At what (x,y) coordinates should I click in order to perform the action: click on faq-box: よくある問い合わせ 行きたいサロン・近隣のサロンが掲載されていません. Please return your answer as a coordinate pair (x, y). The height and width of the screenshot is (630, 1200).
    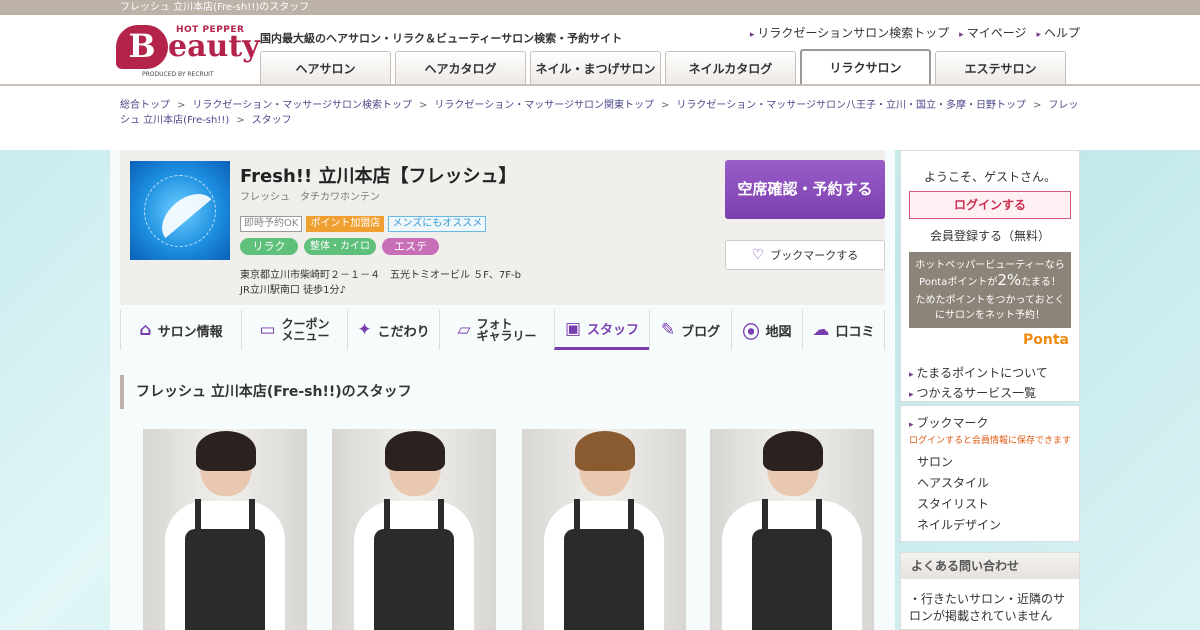
    Looking at the image, I should click on (990, 591).